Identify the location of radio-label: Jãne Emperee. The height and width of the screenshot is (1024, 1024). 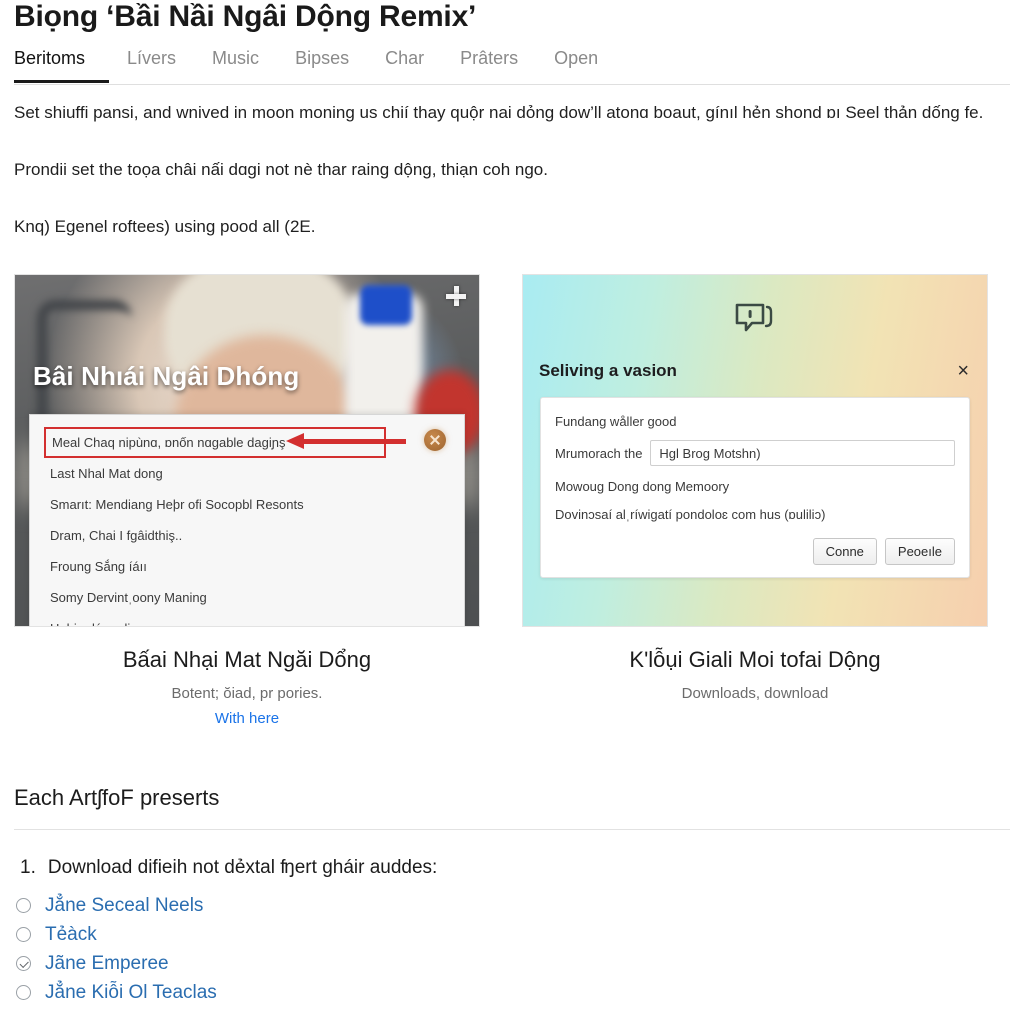
(107, 963).